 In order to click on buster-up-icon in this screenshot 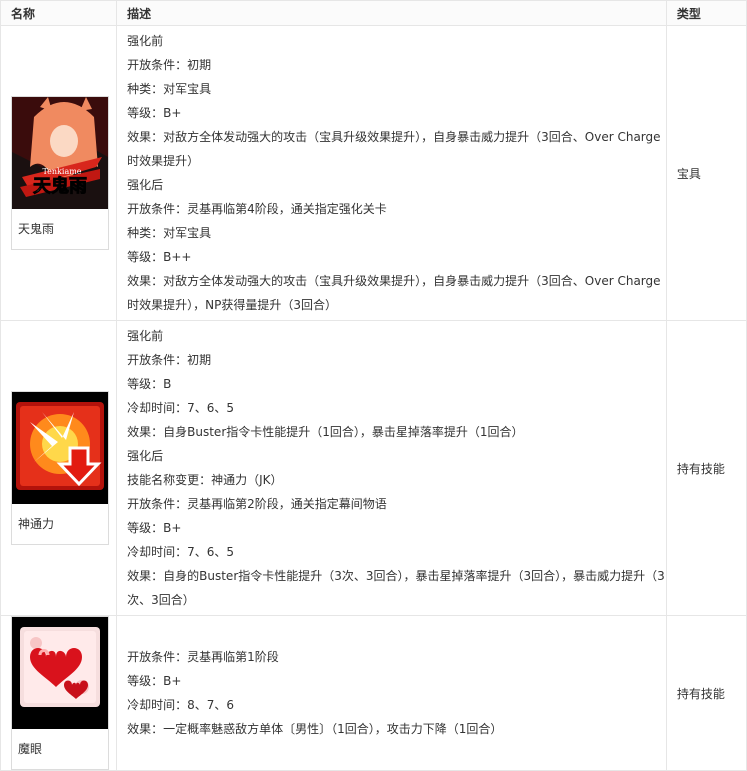, I will do `click(60, 448)`.